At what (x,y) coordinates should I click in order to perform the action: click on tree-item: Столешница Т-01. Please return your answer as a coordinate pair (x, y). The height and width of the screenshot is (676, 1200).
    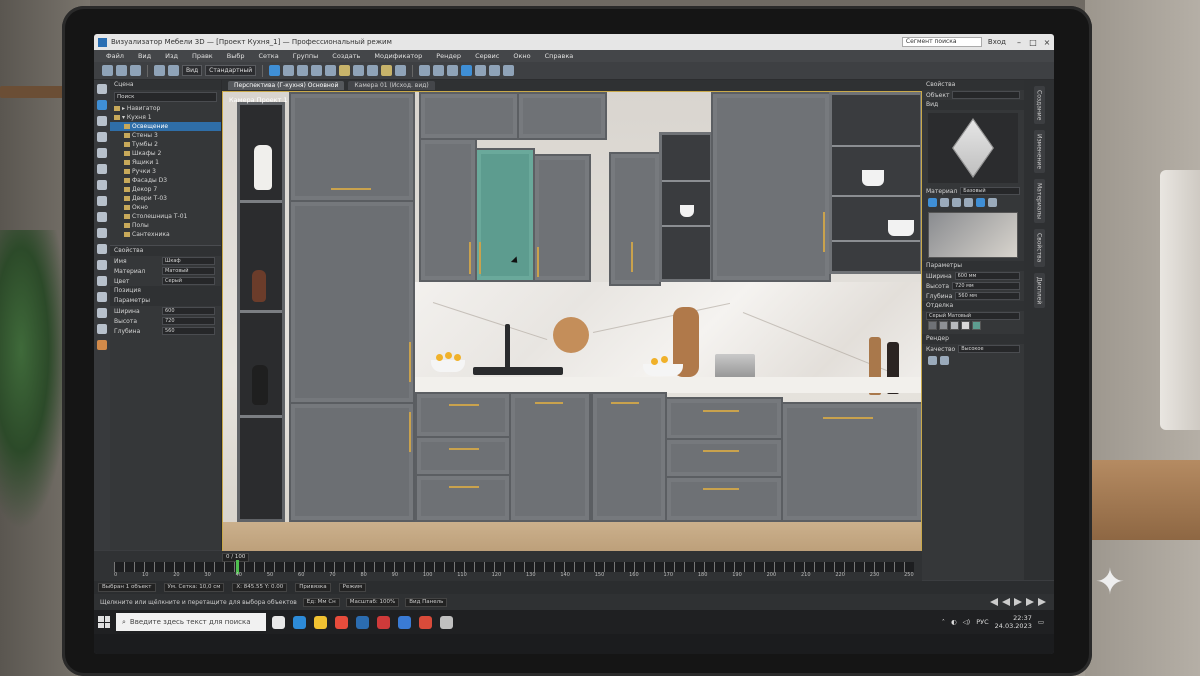
    Looking at the image, I should click on (165, 216).